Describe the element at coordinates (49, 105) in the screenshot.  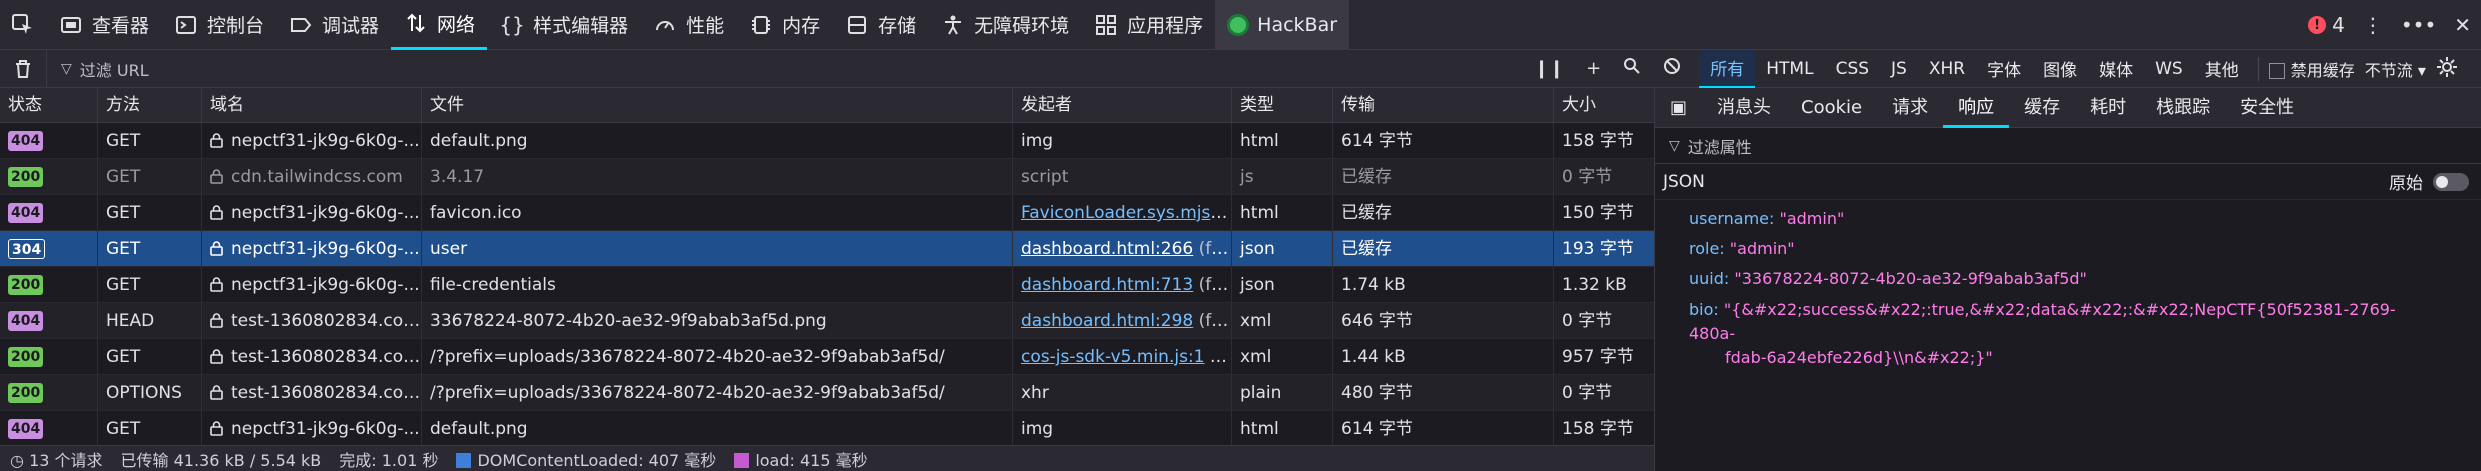
I see `column-header-status: 状态` at that location.